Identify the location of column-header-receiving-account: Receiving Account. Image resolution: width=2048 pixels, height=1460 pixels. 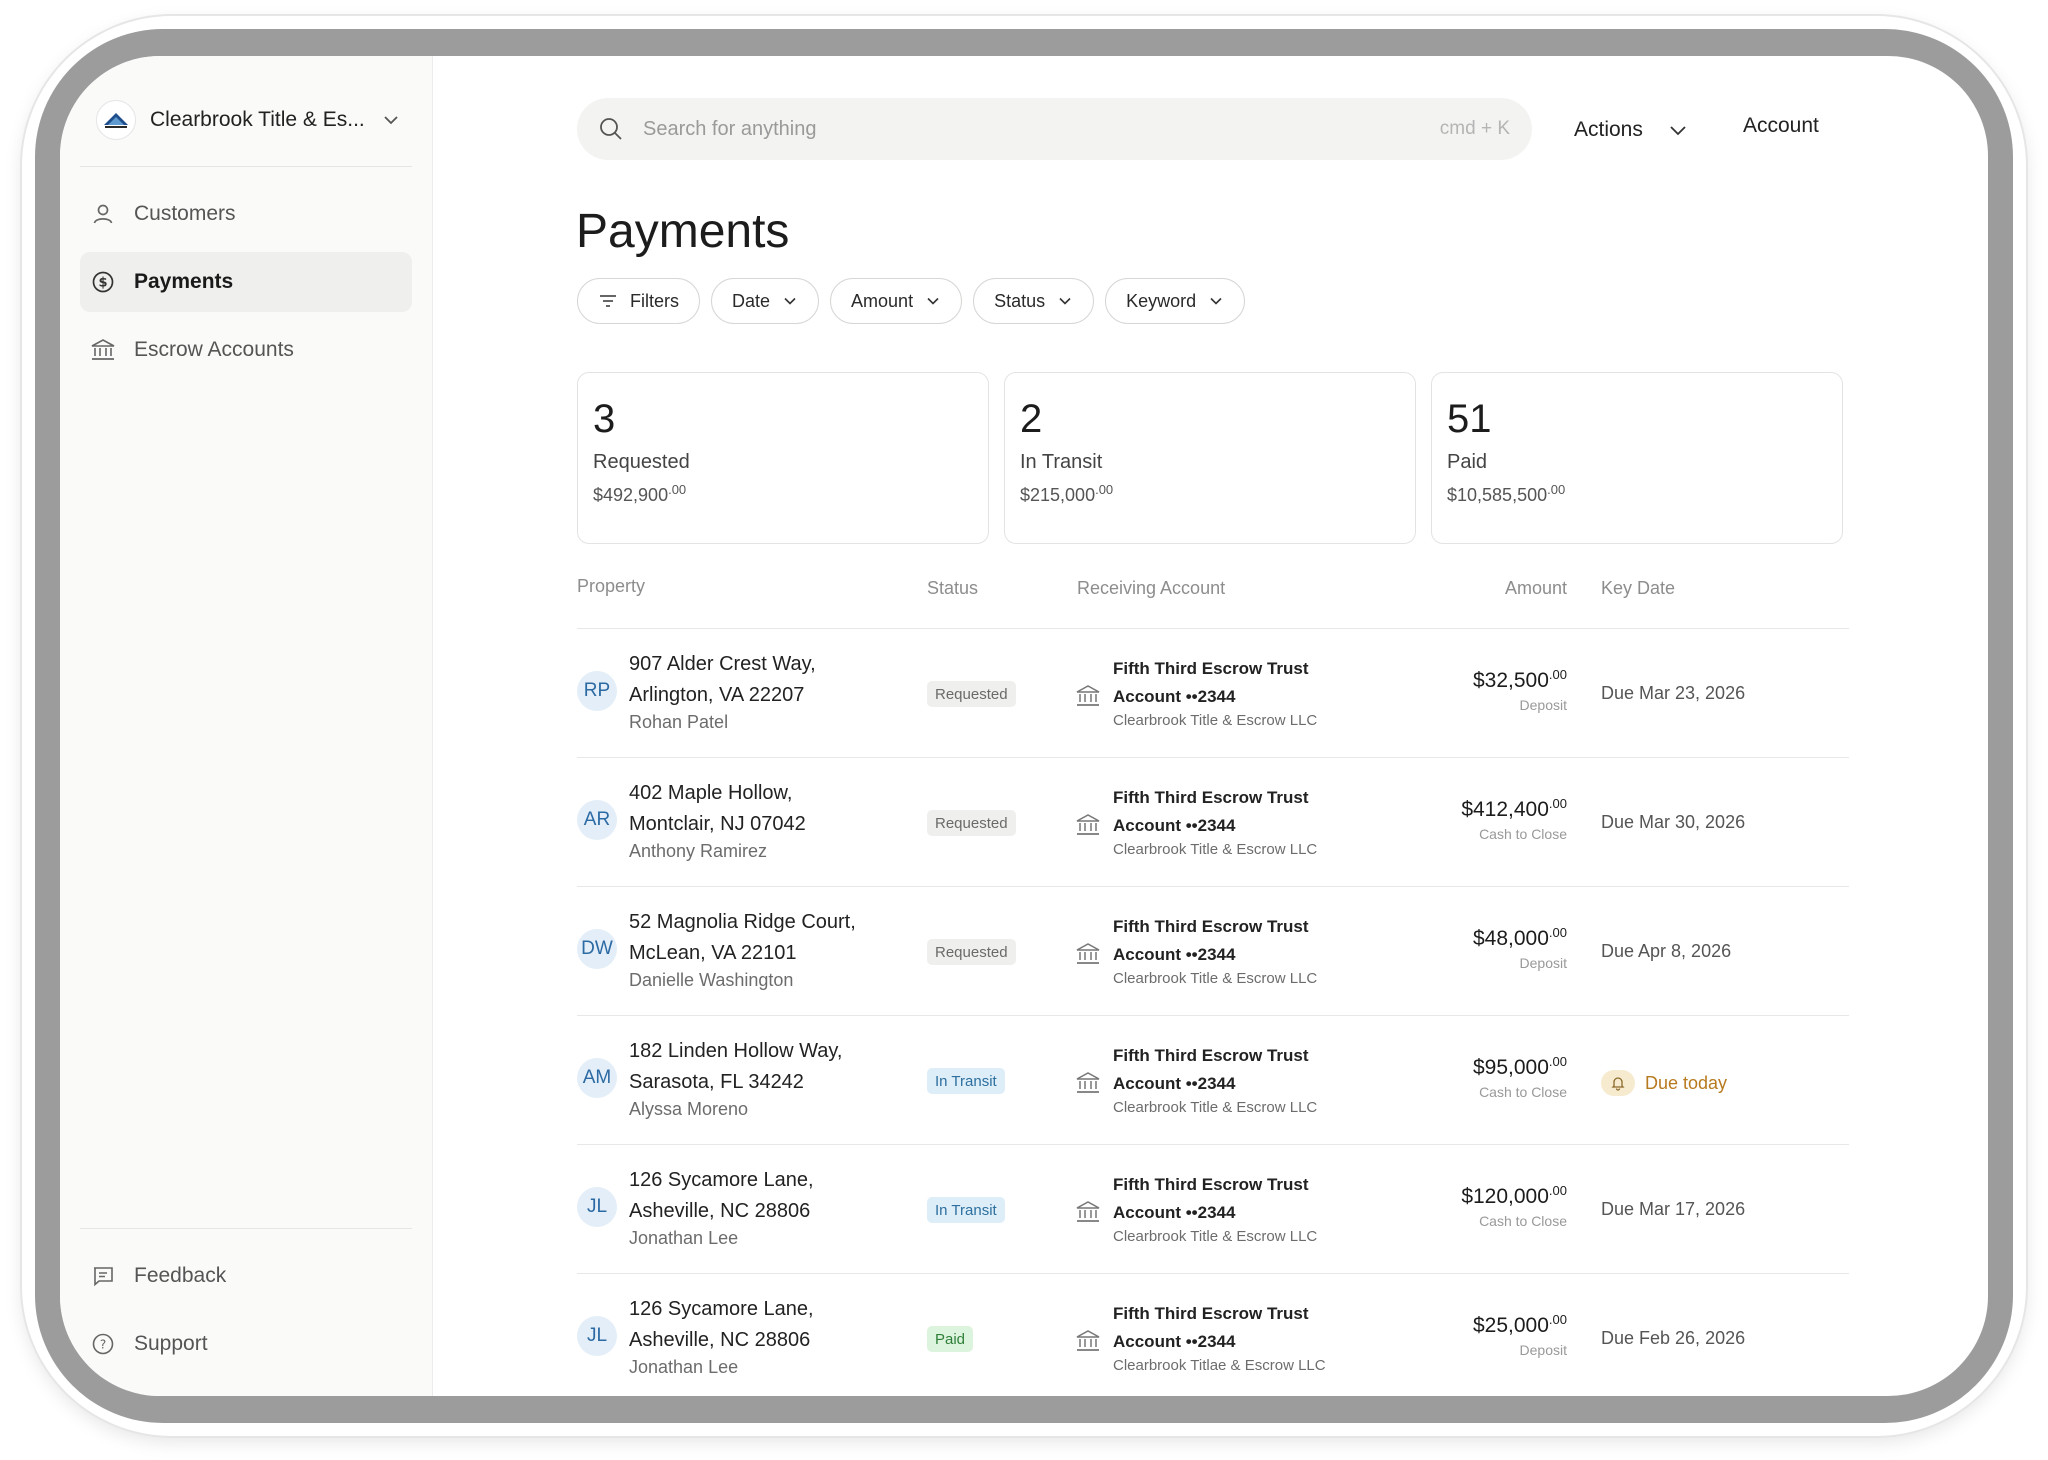
(1151, 588).